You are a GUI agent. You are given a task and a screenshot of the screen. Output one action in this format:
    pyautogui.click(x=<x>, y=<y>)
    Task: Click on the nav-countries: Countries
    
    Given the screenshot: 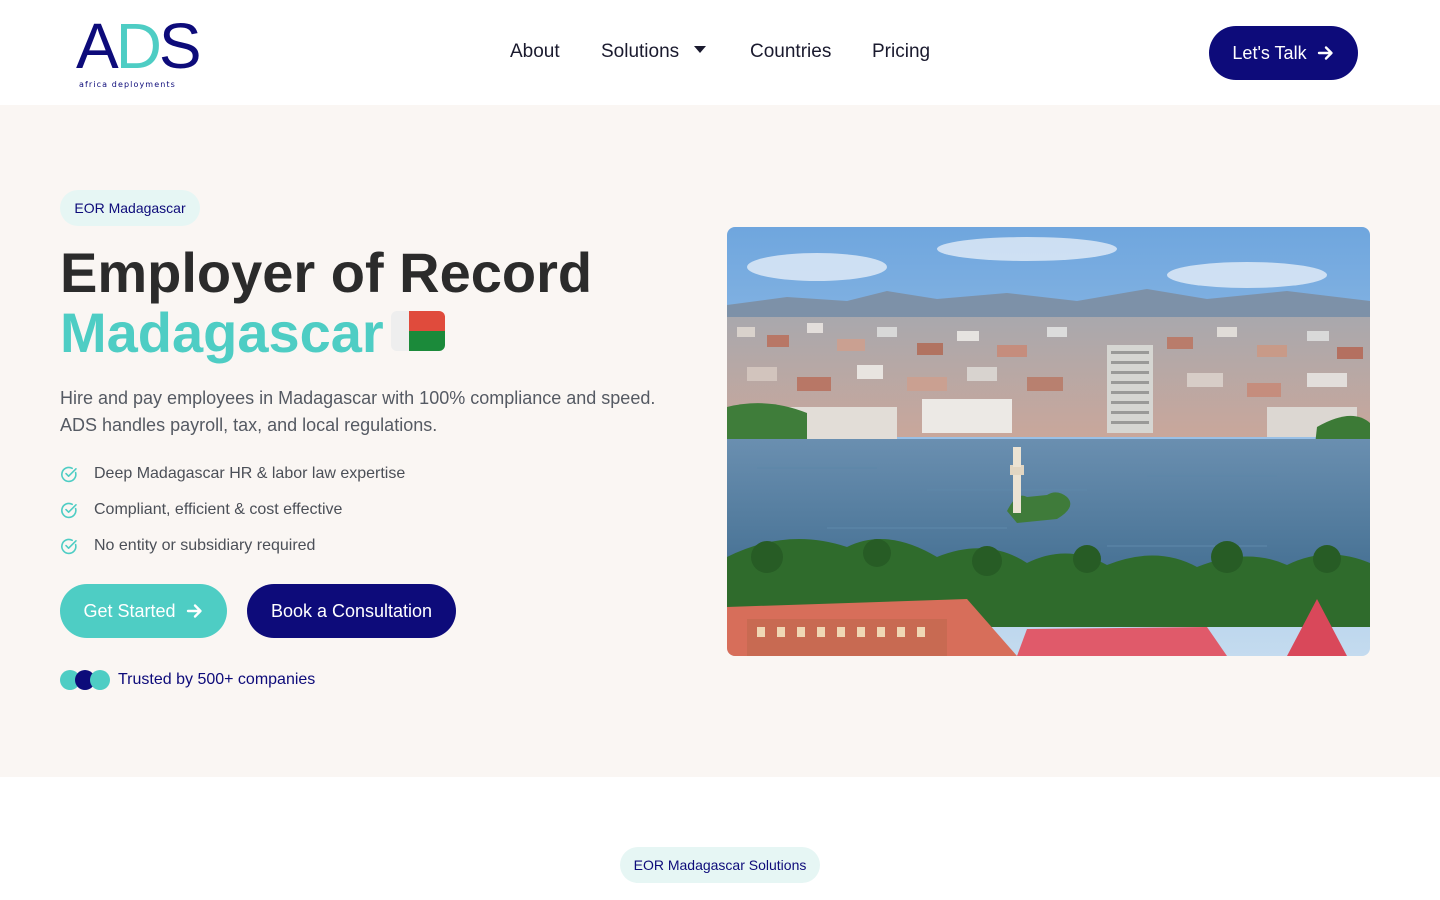 What is the action you would take?
    pyautogui.click(x=790, y=52)
    